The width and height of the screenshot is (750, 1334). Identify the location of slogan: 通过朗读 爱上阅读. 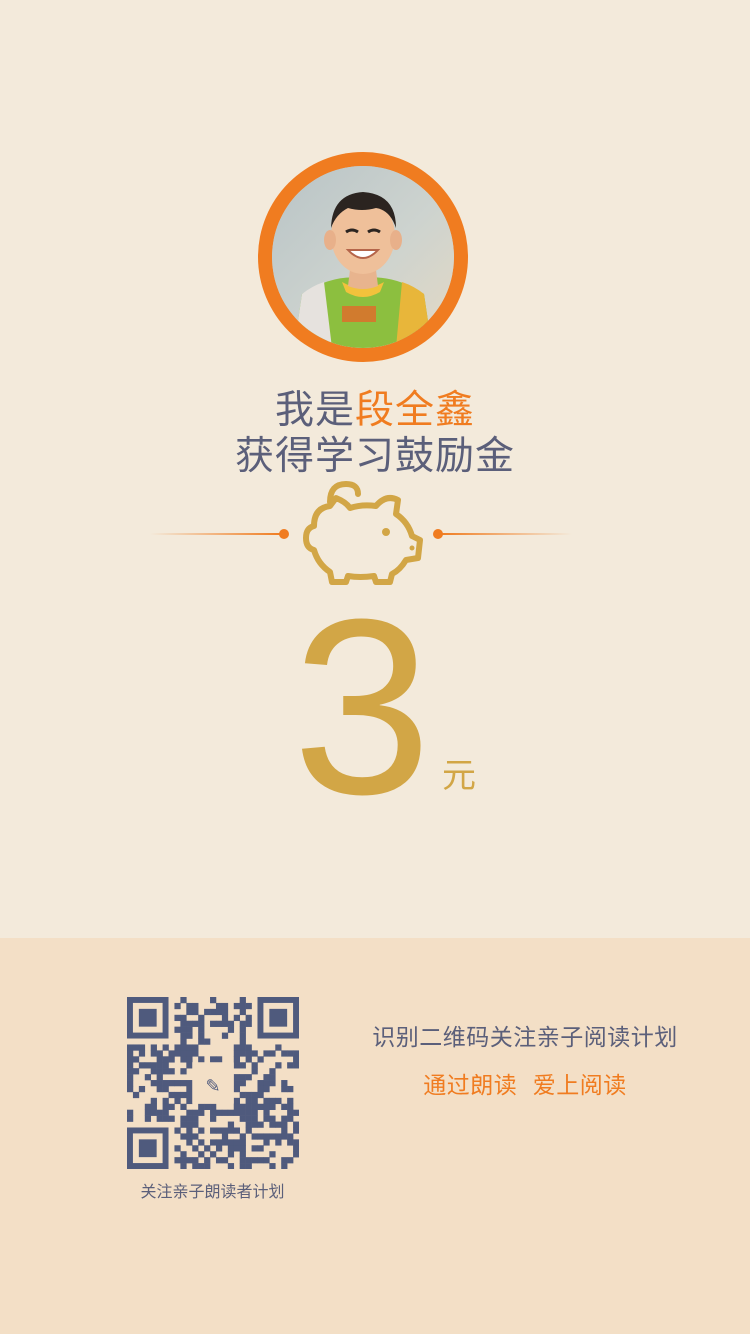
(525, 1086).